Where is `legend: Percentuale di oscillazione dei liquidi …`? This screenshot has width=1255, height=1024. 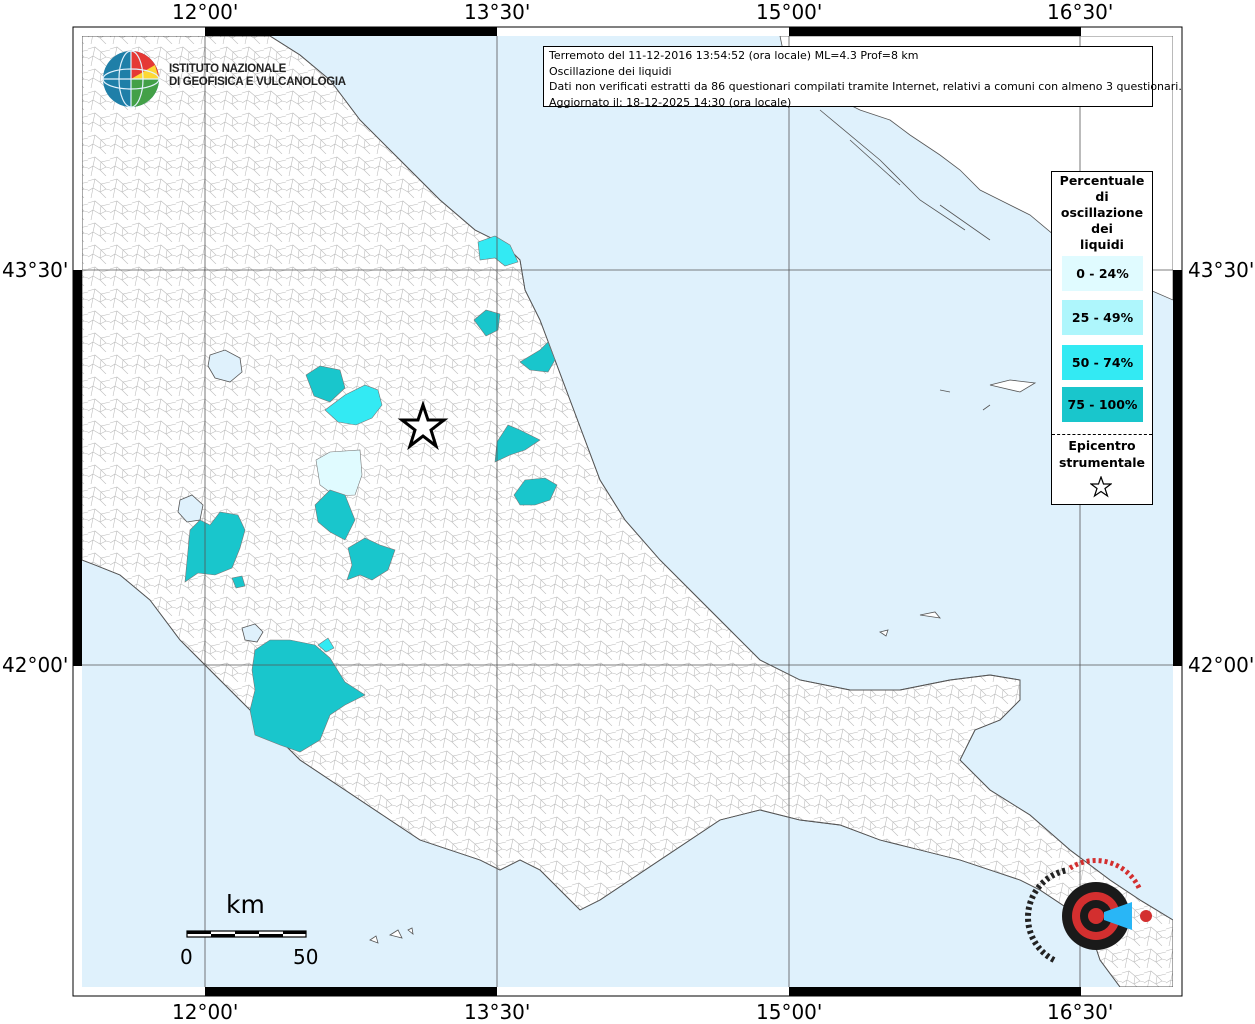 legend: Percentuale di oscillazione dei liquidi … is located at coordinates (1102, 338).